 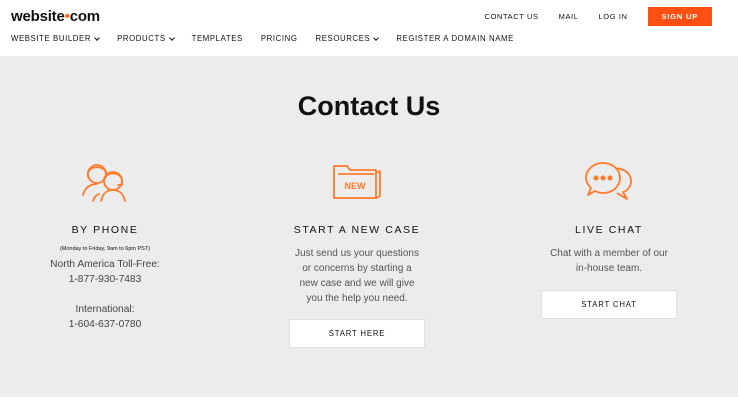 What do you see at coordinates (105, 264) in the screenshot?
I see `na-label: North America Toll-Free:` at bounding box center [105, 264].